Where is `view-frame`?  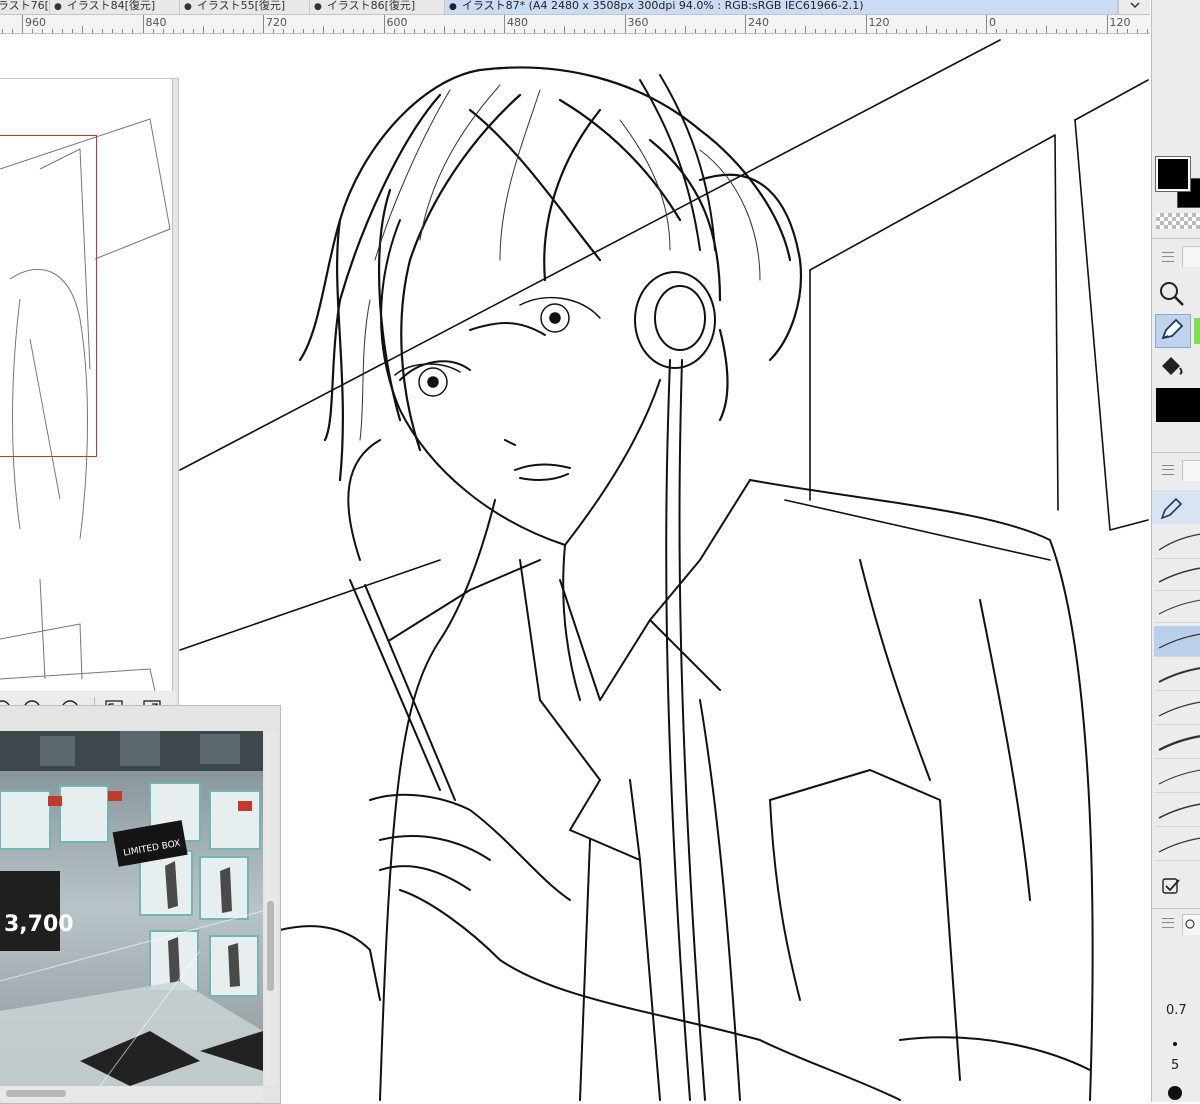 view-frame is located at coordinates (48, 296).